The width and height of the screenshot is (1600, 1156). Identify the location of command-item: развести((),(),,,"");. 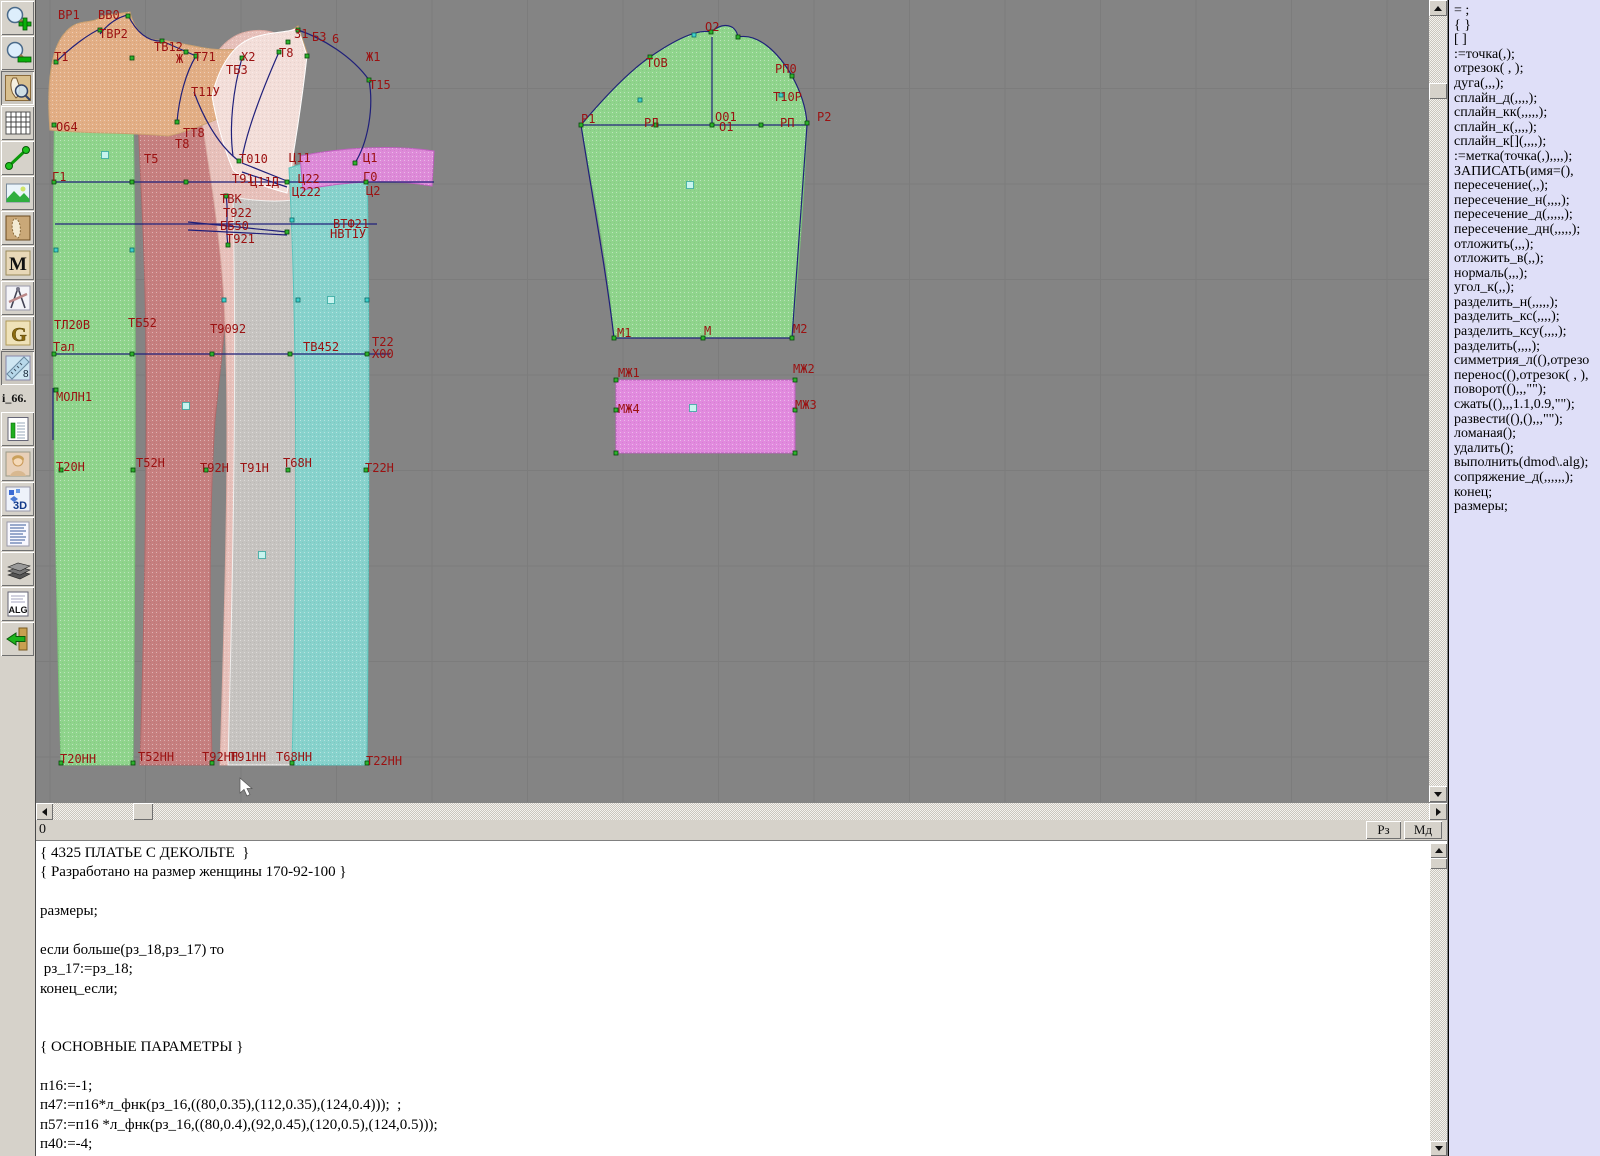
(1527, 420).